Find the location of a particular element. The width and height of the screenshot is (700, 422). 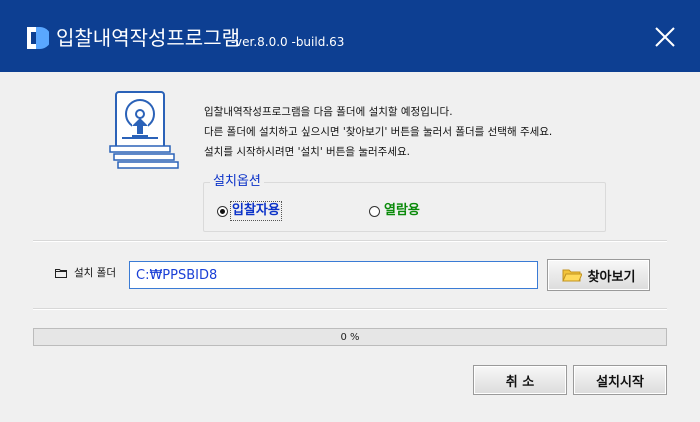

app-title: 입찰내역작성프로그램 is located at coordinates (148, 38).